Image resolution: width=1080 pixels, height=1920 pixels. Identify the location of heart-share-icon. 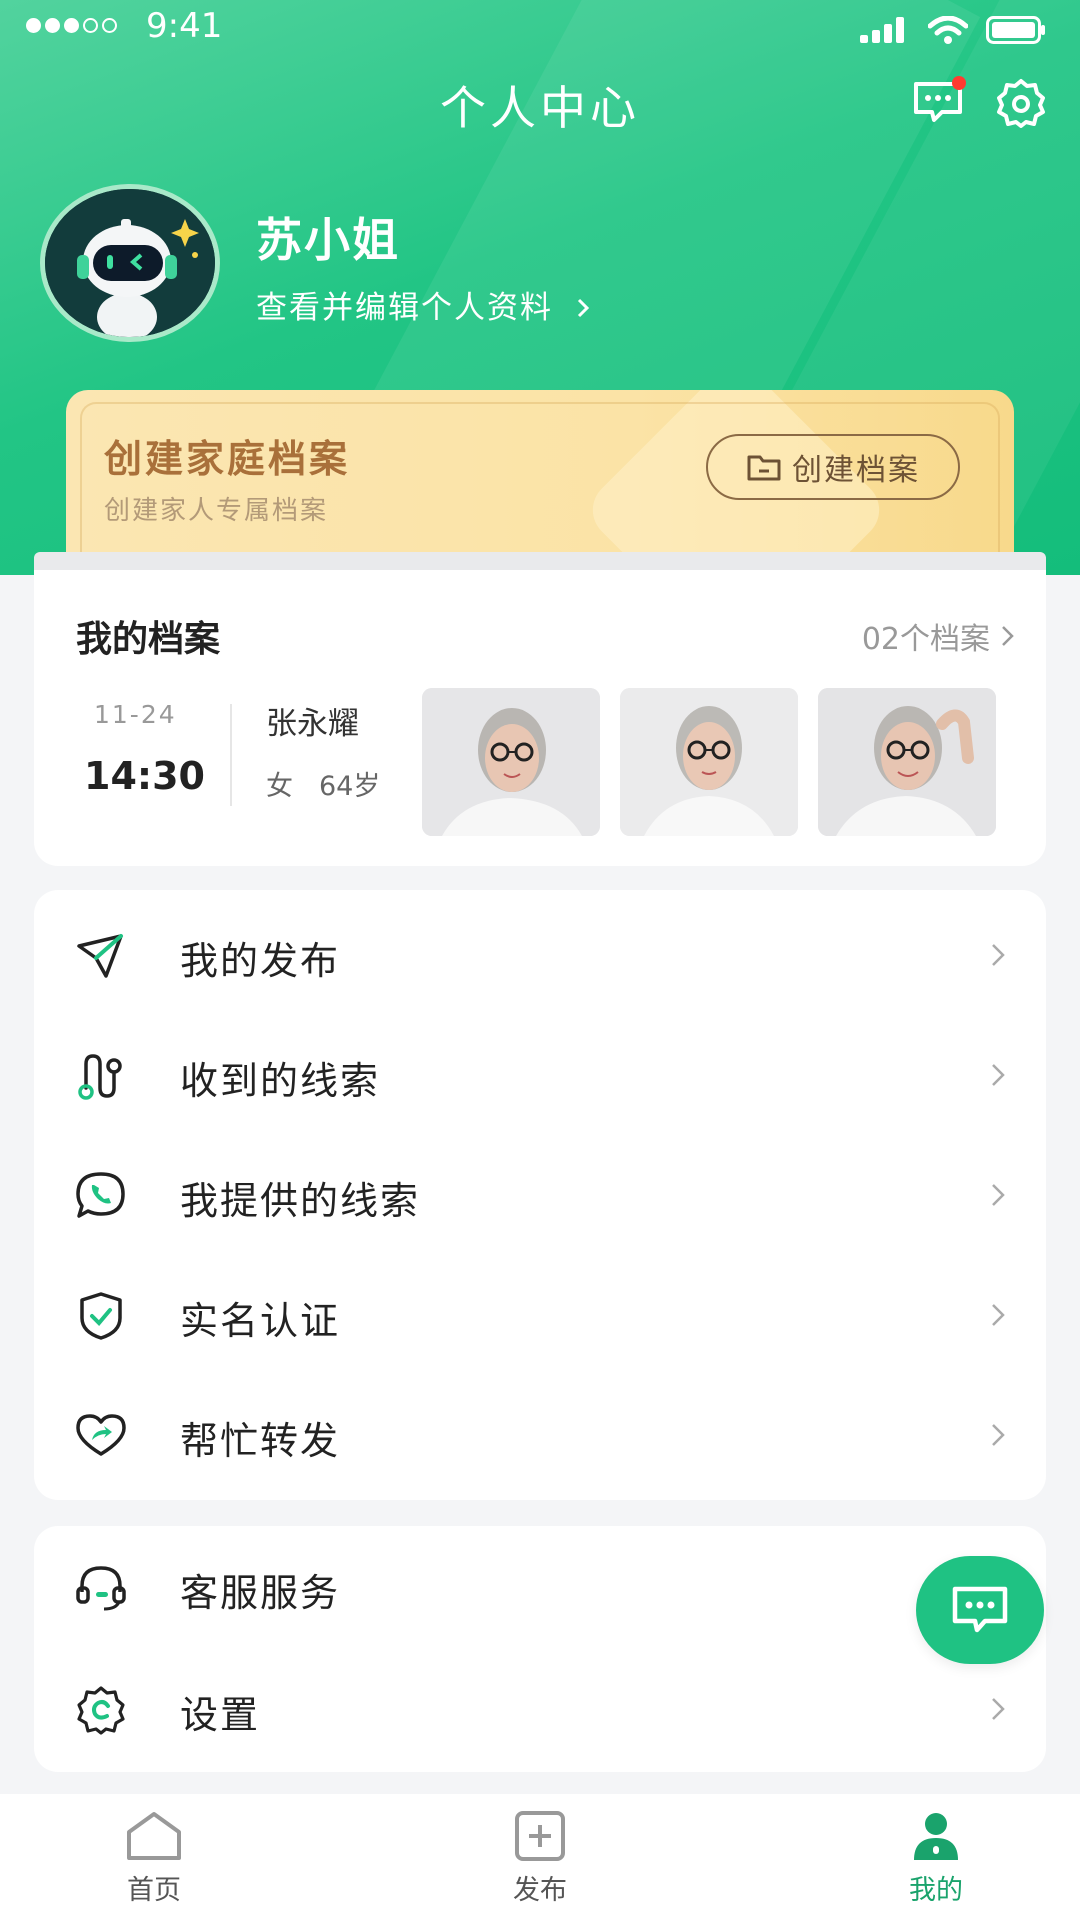
(101, 1435).